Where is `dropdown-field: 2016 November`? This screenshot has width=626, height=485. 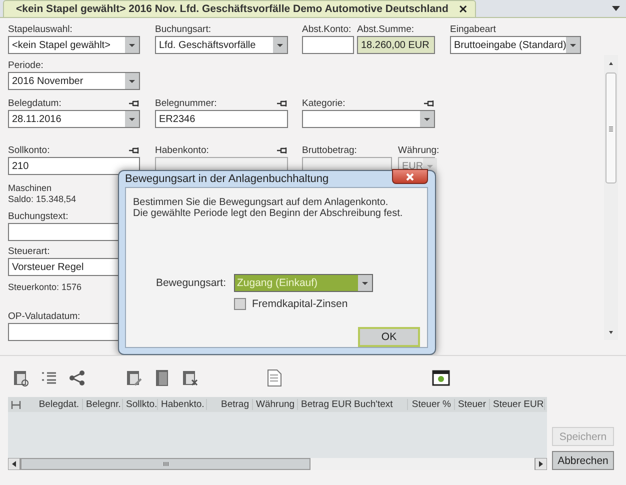
dropdown-field: 2016 November is located at coordinates (74, 81).